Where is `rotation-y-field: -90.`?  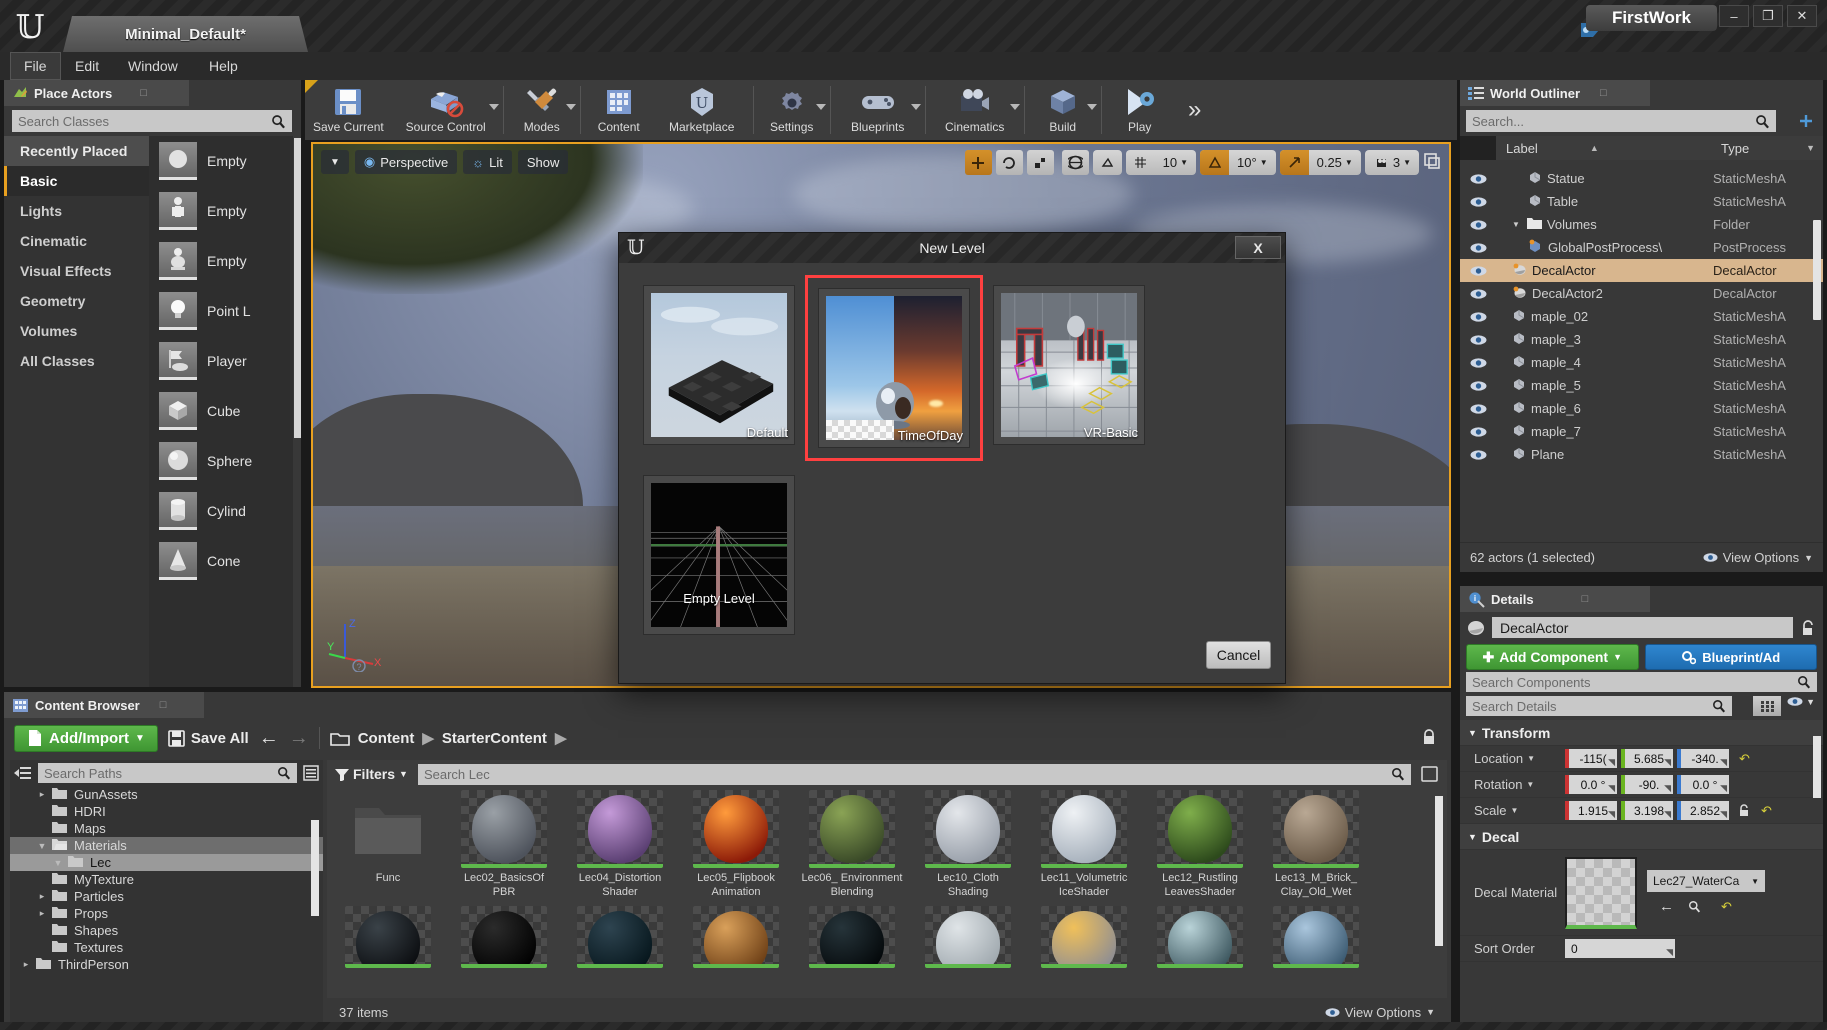
rotation-y-field: -90. is located at coordinates (1647, 784).